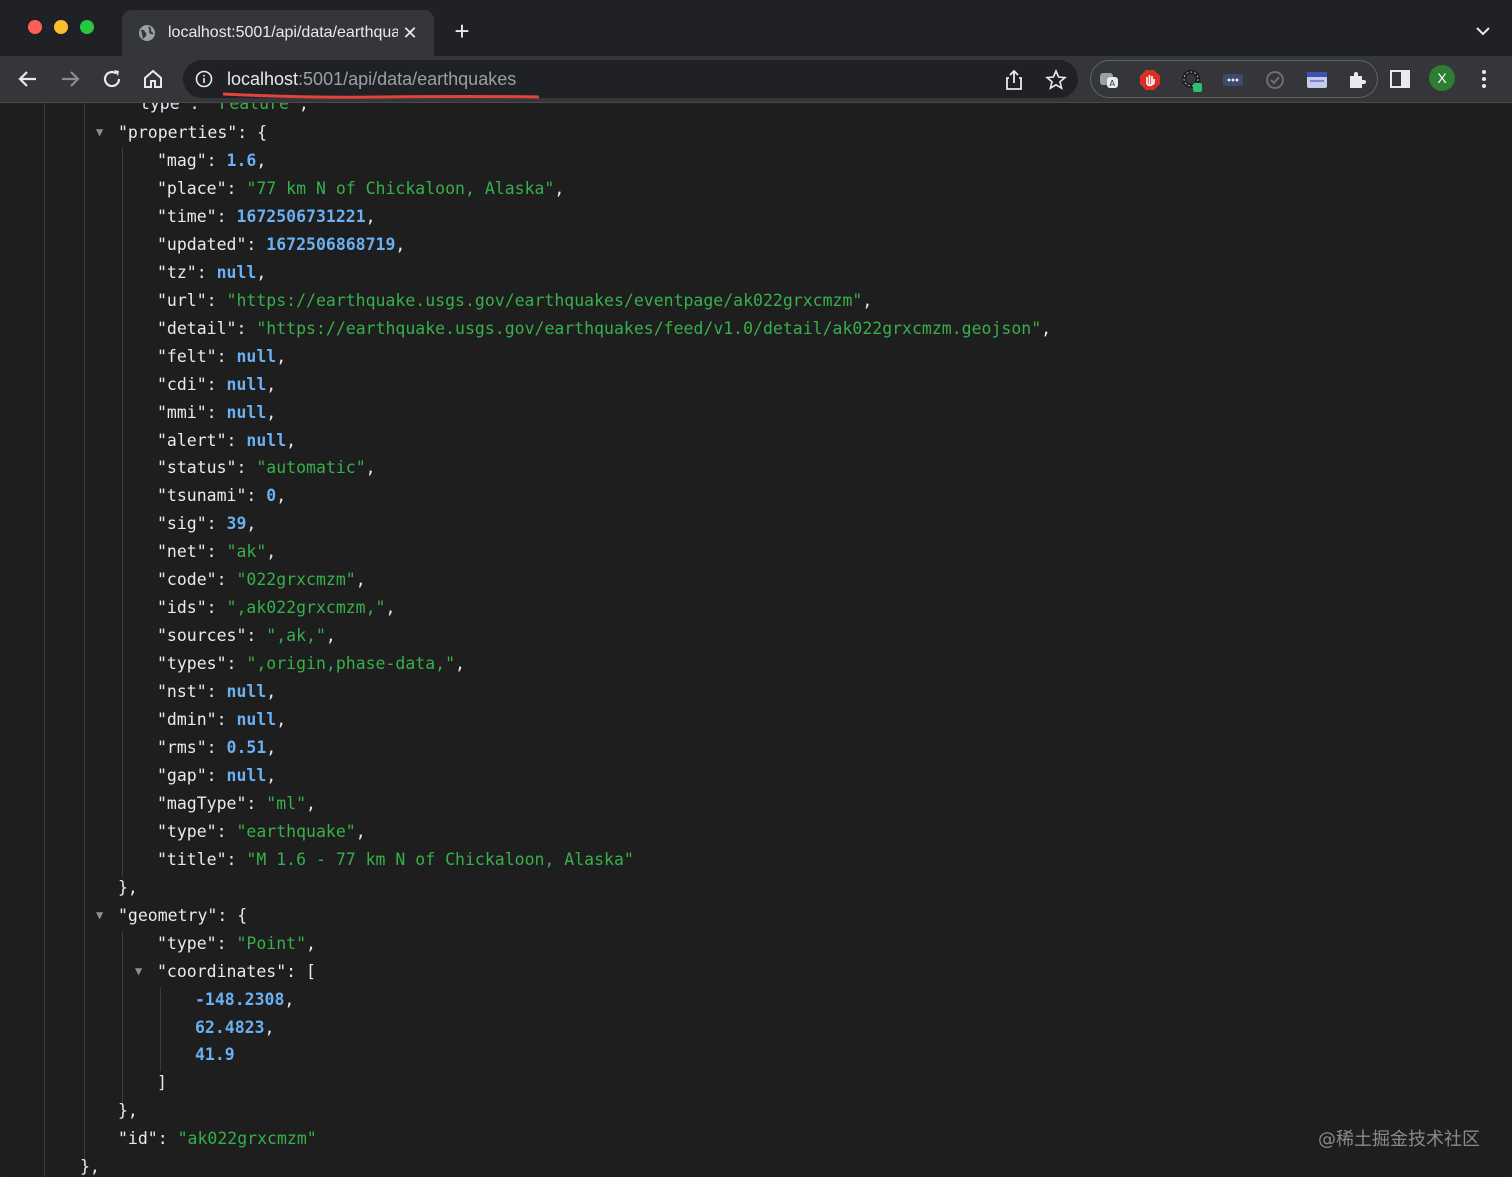 This screenshot has height=1177, width=1512. I want to click on json-line-property: "alert": null,, so click(226, 441).